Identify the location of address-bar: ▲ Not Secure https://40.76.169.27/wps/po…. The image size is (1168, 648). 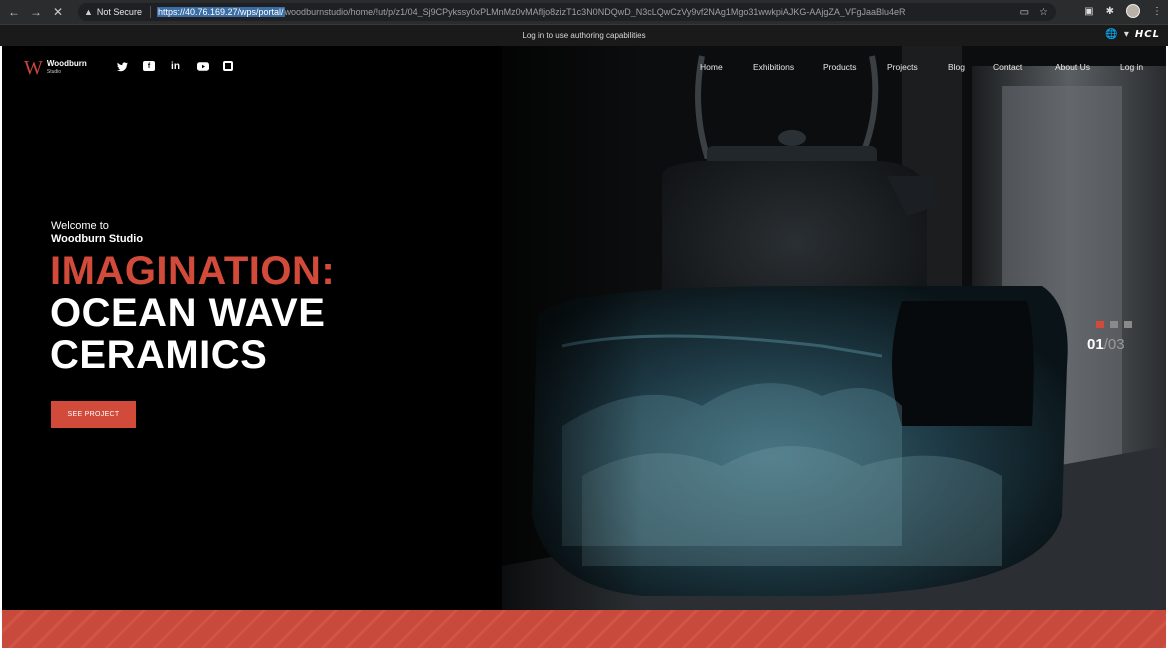
(567, 12).